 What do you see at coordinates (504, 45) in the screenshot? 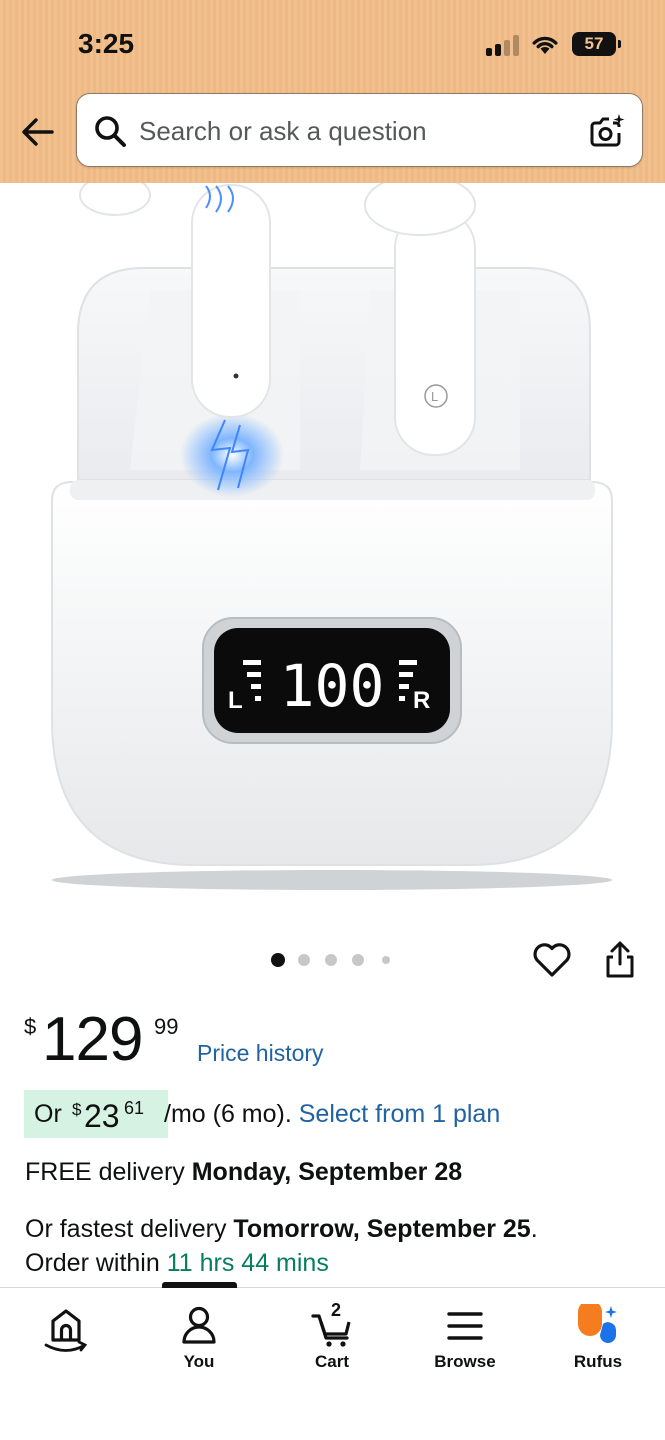
I see `cellular-signal-icon` at bounding box center [504, 45].